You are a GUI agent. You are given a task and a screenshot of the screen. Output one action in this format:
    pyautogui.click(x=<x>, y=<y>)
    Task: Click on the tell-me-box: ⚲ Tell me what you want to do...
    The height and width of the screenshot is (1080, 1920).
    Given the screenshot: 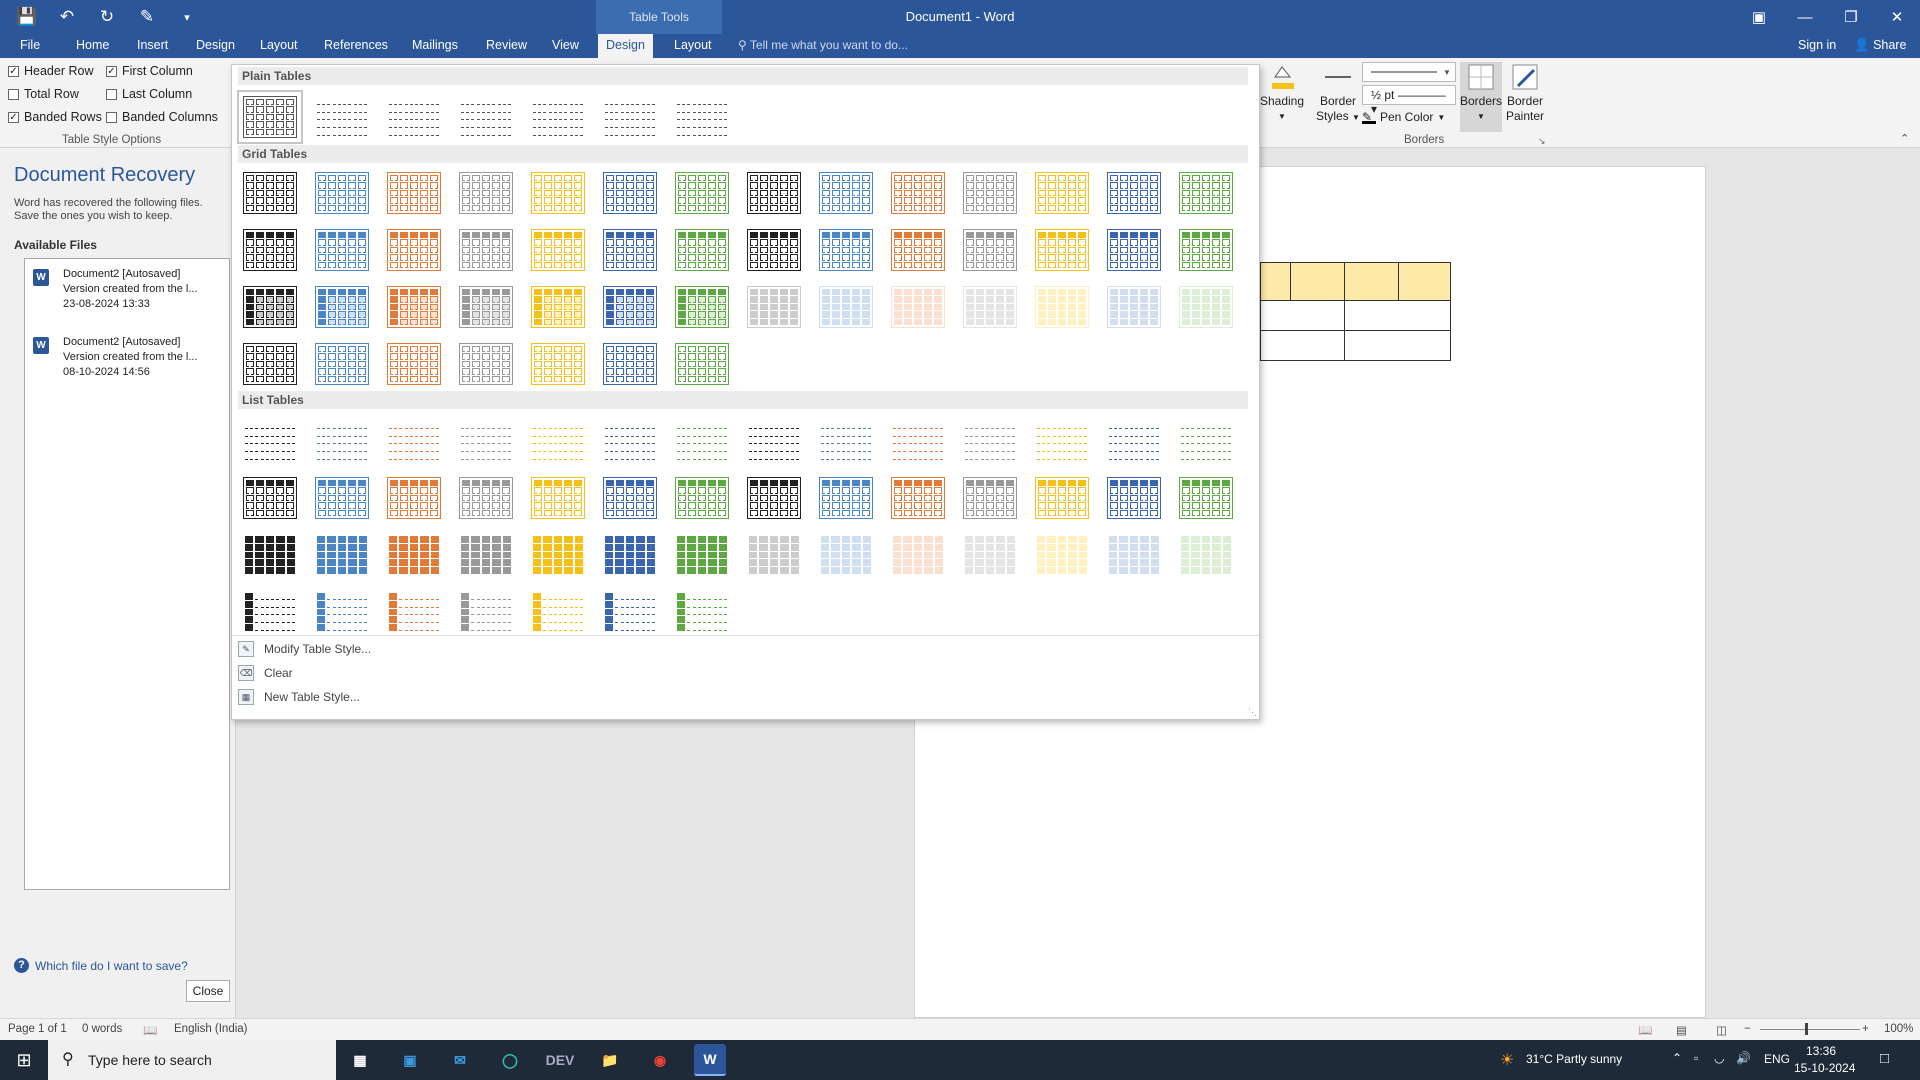 What is the action you would take?
    pyautogui.click(x=823, y=45)
    